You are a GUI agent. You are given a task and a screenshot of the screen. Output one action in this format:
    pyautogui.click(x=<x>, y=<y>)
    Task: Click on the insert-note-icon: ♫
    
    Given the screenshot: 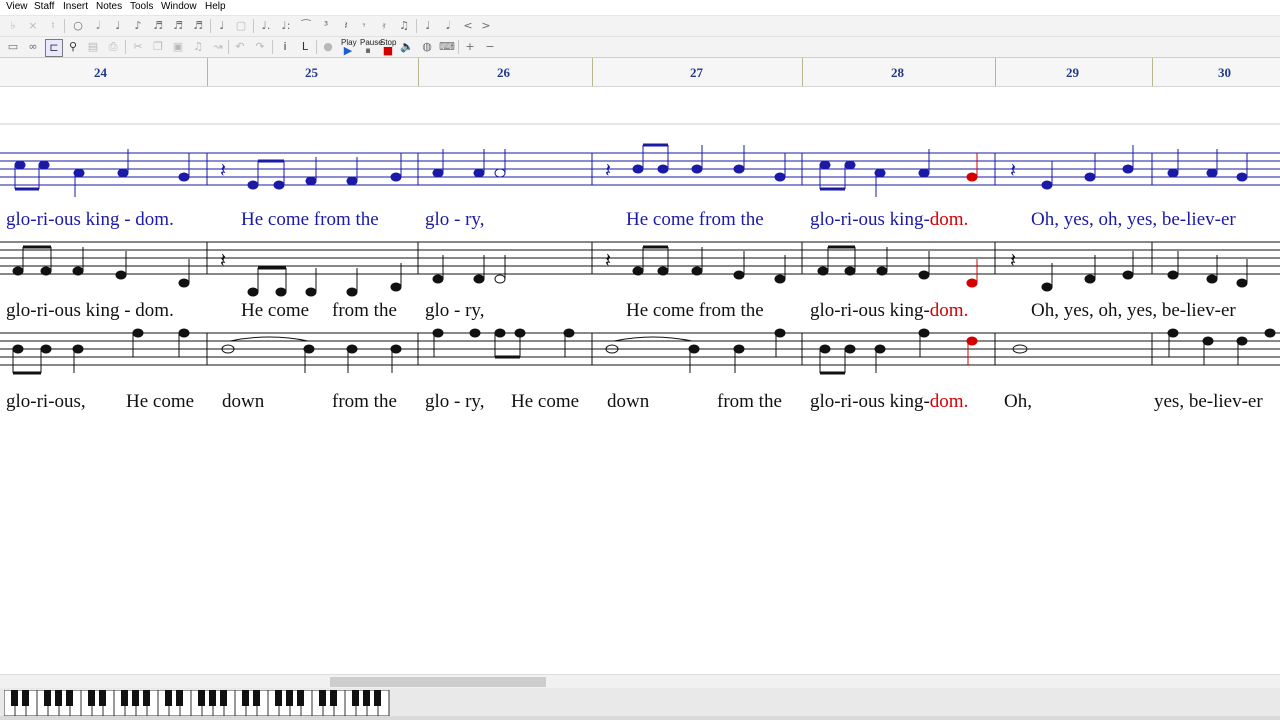 What is the action you would take?
    pyautogui.click(x=198, y=47)
    